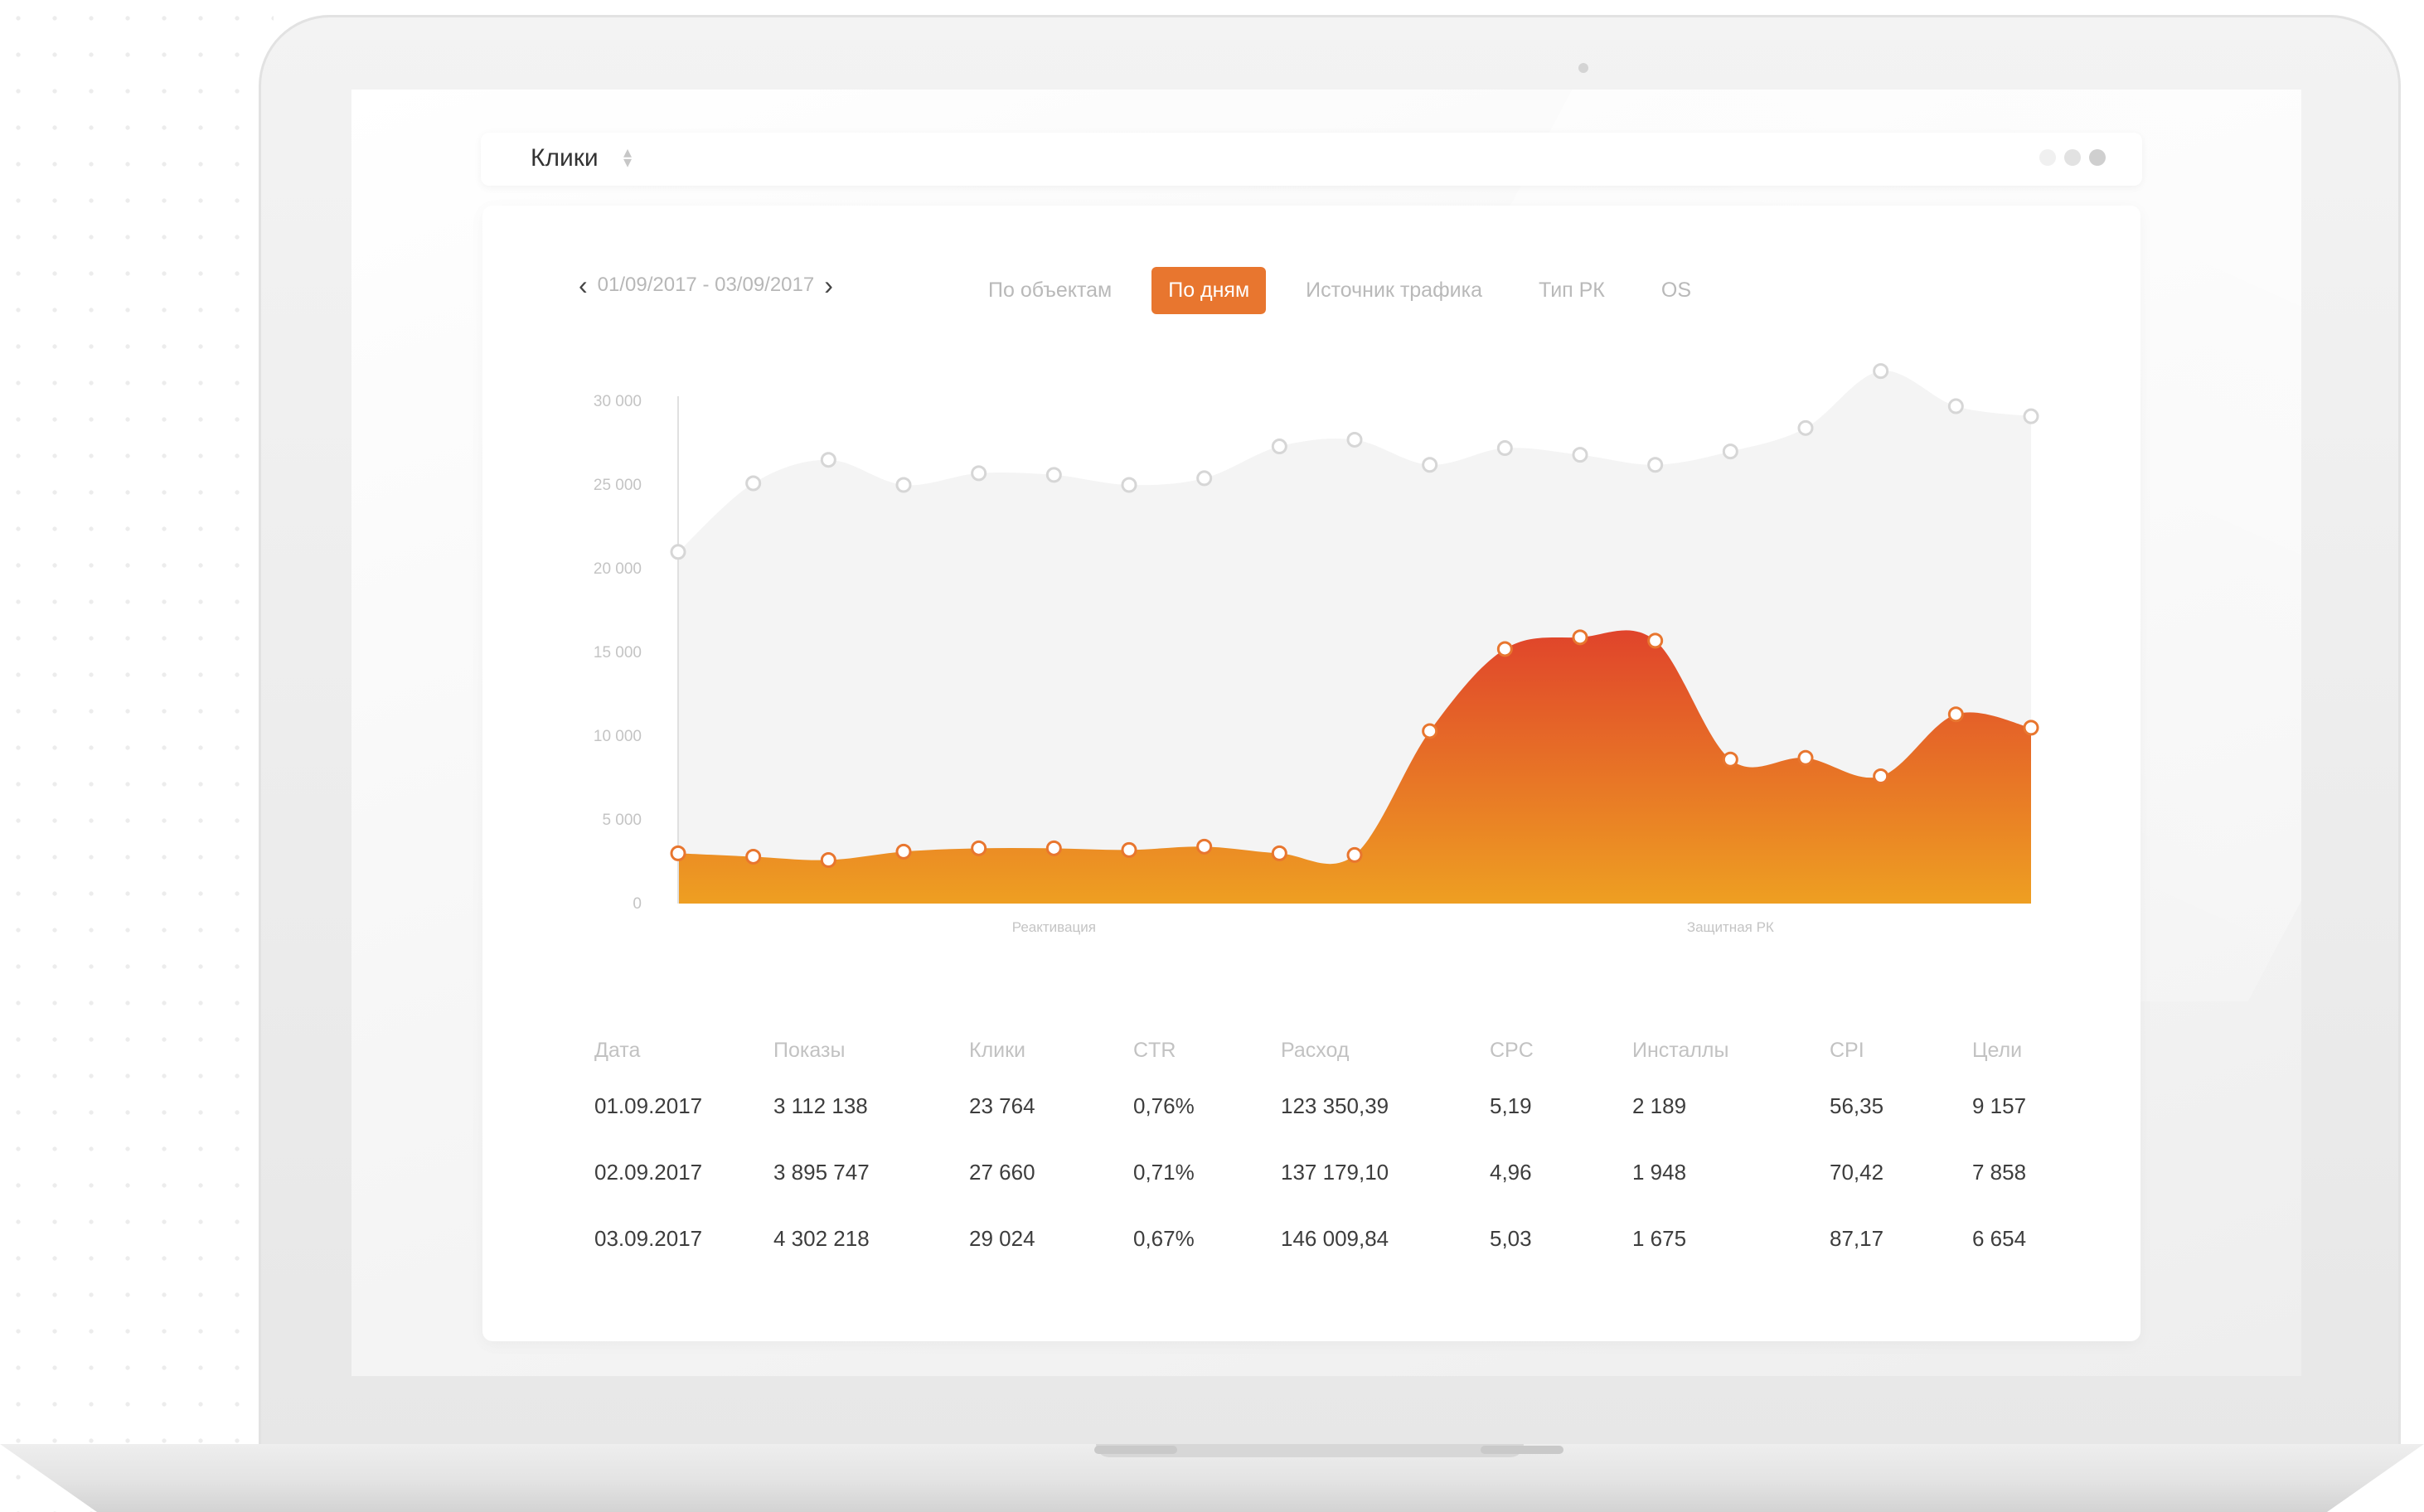 This screenshot has width=2424, height=1512. I want to click on table-cell: 0,71%, so click(1164, 1172).